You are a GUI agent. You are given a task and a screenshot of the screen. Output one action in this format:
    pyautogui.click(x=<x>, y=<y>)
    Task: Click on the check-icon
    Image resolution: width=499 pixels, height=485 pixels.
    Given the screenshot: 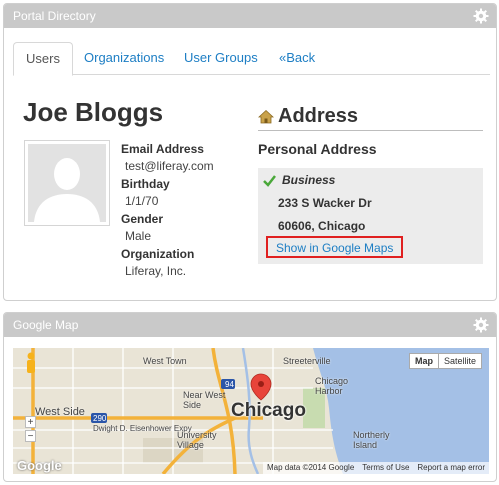 What is the action you would take?
    pyautogui.click(x=269, y=180)
    